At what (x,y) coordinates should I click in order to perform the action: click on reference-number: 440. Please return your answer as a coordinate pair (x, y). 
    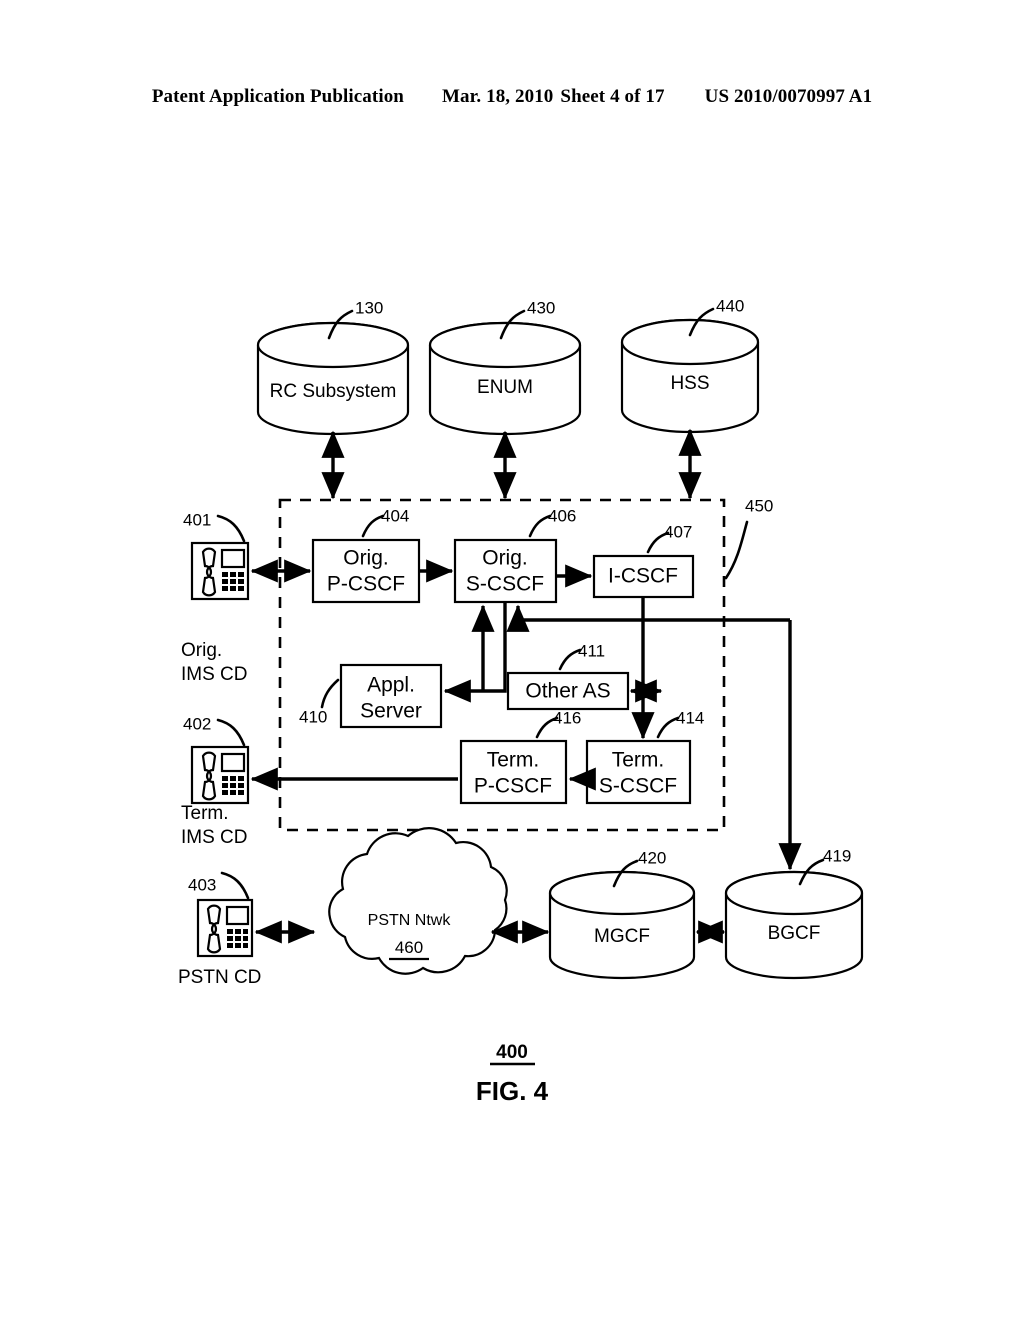
    Looking at the image, I should click on (730, 305).